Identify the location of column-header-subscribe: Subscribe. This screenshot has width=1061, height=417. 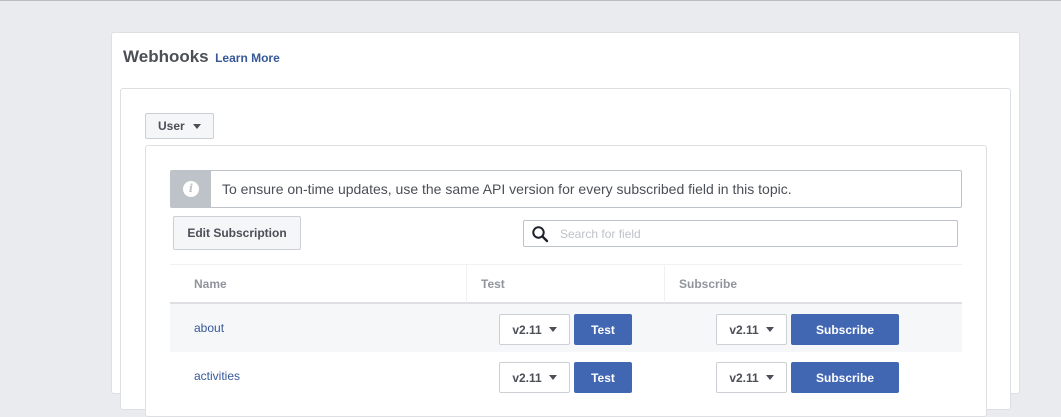
(813, 284).